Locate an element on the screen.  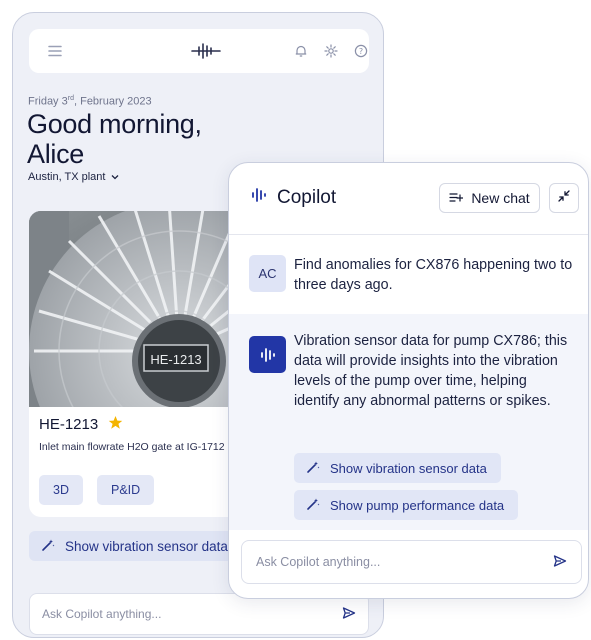
copilot-logo-icon is located at coordinates (259, 198).